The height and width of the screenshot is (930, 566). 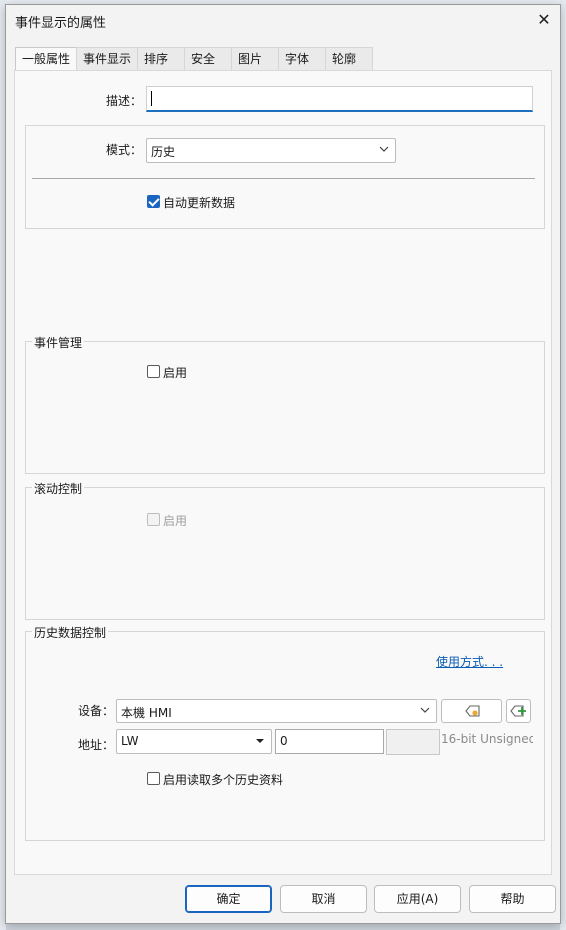 I want to click on tab-security: 安全, so click(x=208, y=59).